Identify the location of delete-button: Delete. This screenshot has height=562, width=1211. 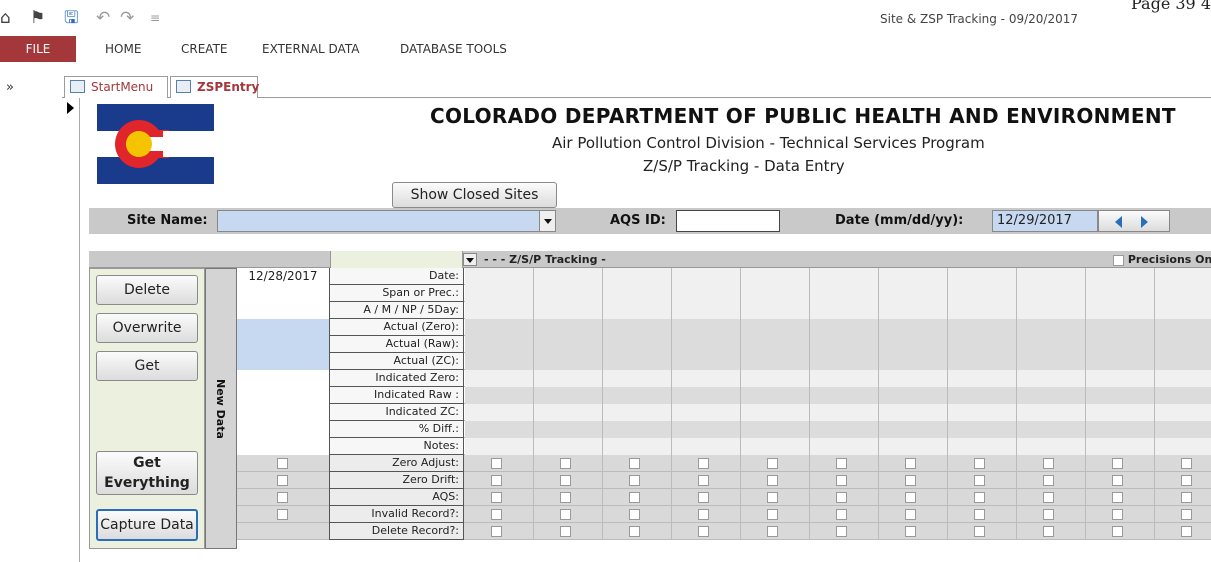
(147, 290).